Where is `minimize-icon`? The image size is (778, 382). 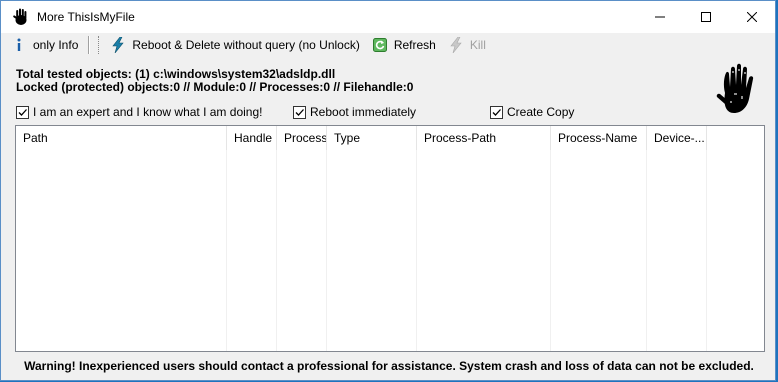 minimize-icon is located at coordinates (660, 17).